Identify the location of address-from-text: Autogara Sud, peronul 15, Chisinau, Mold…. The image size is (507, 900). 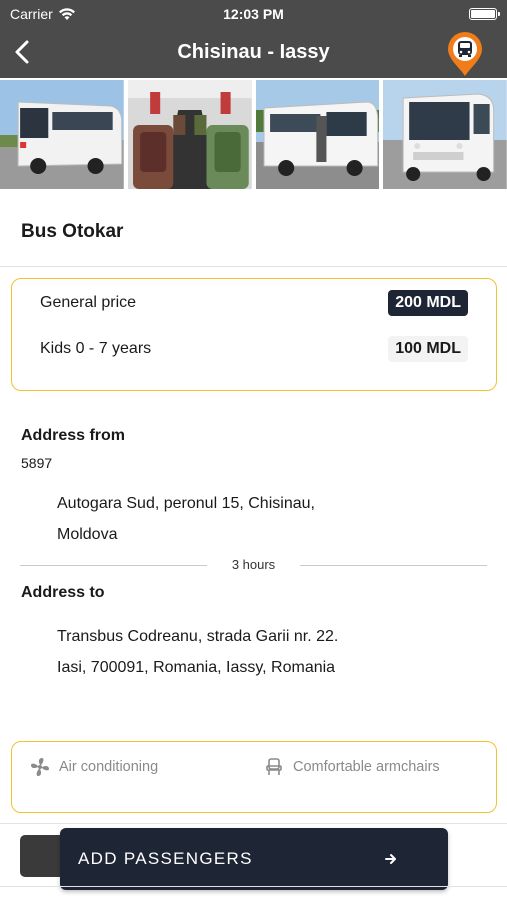
(257, 519).